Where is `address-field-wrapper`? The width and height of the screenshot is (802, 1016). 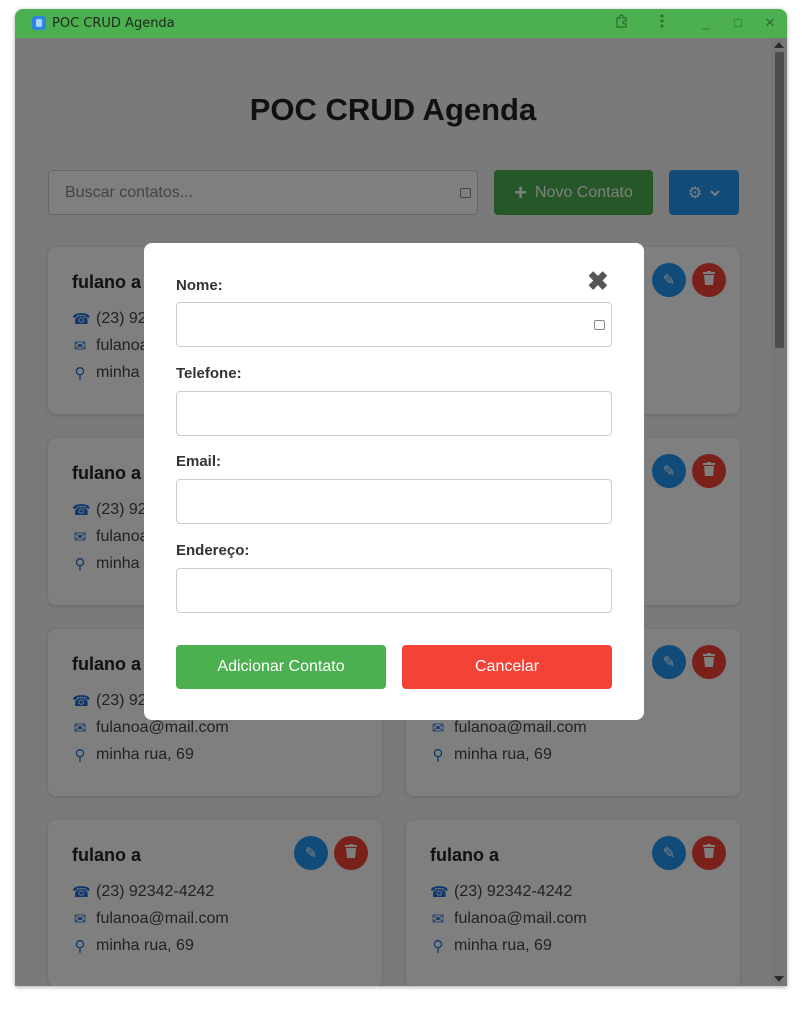 address-field-wrapper is located at coordinates (394, 590).